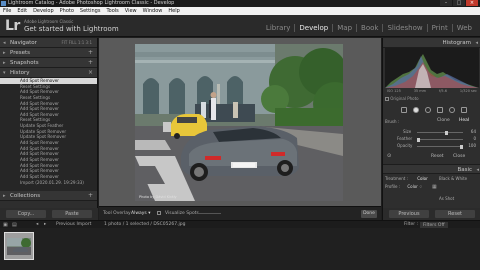 The height and width of the screenshot is (270, 480). Describe the element at coordinates (473, 131) in the screenshot. I see `size-value: 64` at that location.